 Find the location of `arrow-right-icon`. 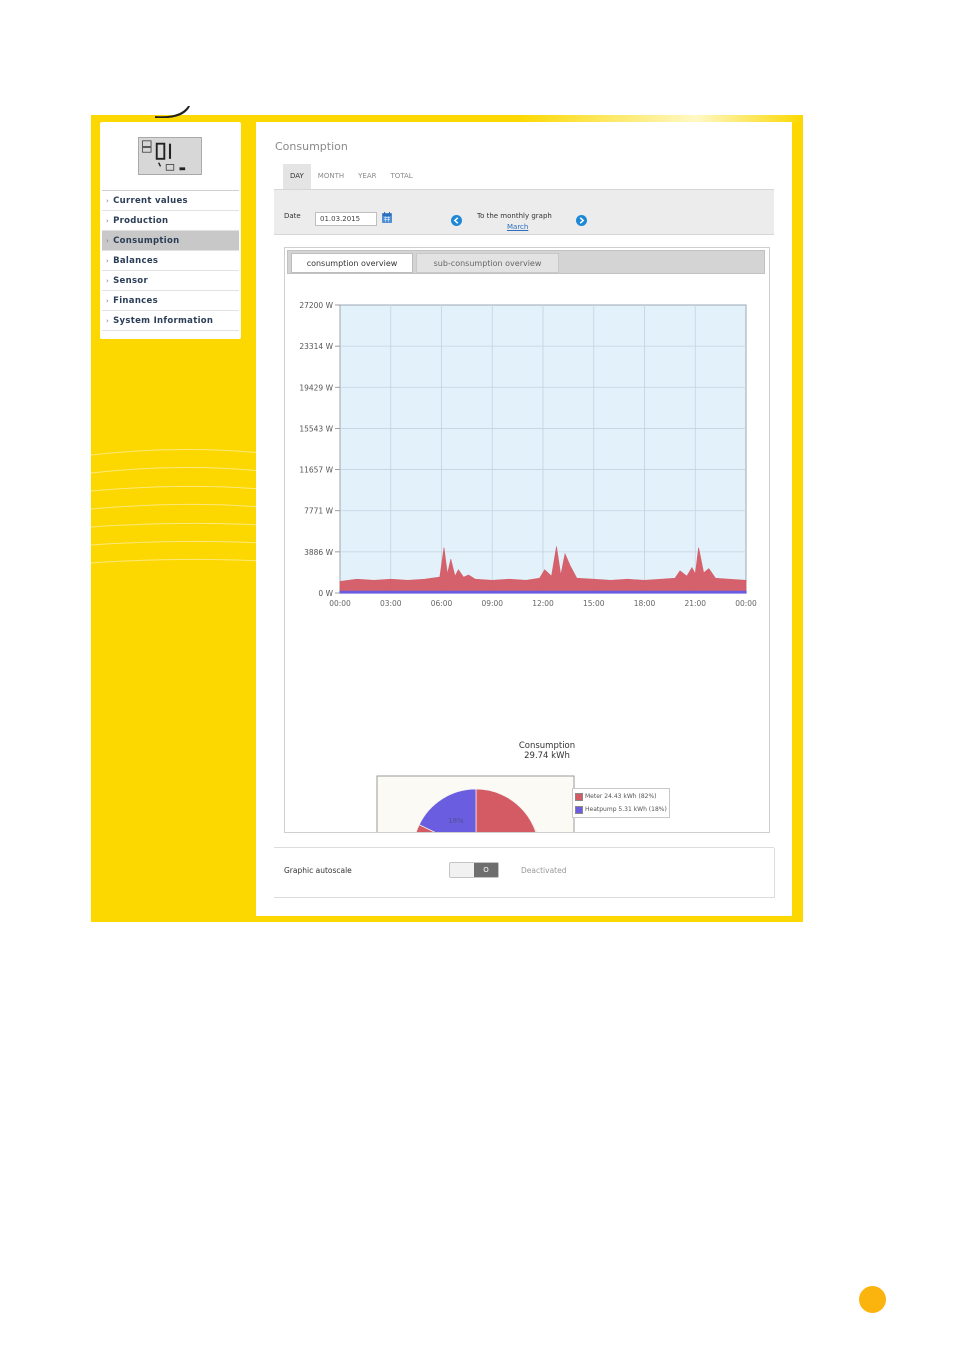

arrow-right-icon is located at coordinates (581, 220).